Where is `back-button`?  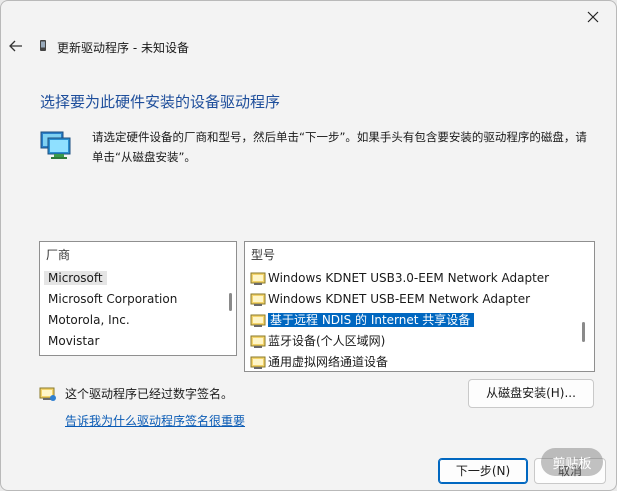 back-button is located at coordinates (16, 46).